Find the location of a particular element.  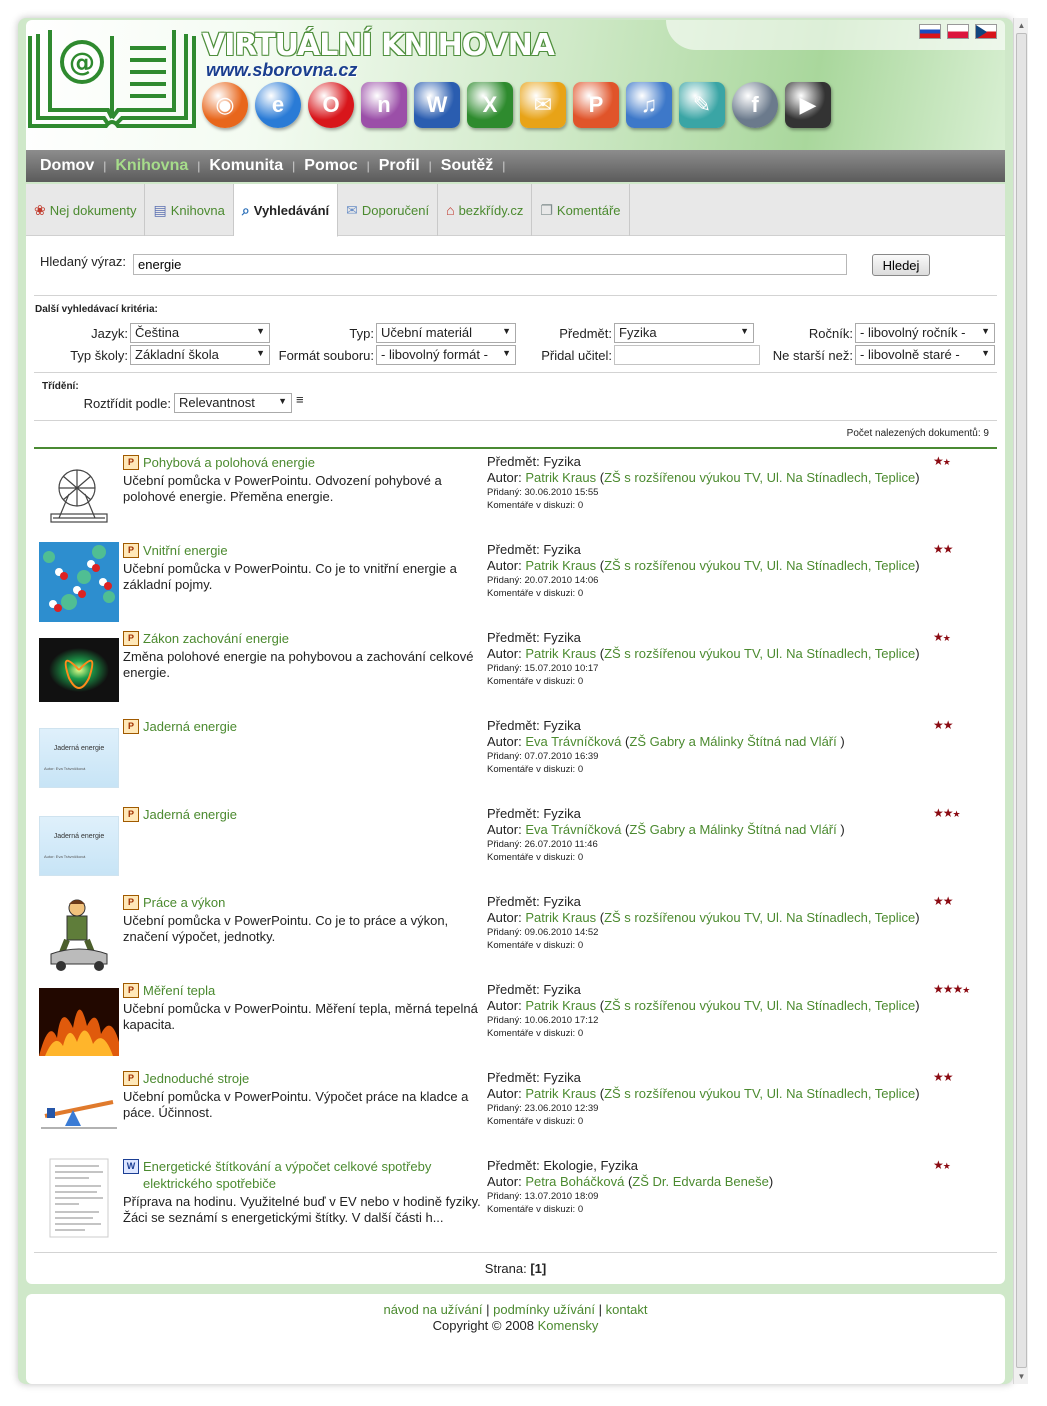

footer-link-contact: kontakt is located at coordinates (627, 1309).